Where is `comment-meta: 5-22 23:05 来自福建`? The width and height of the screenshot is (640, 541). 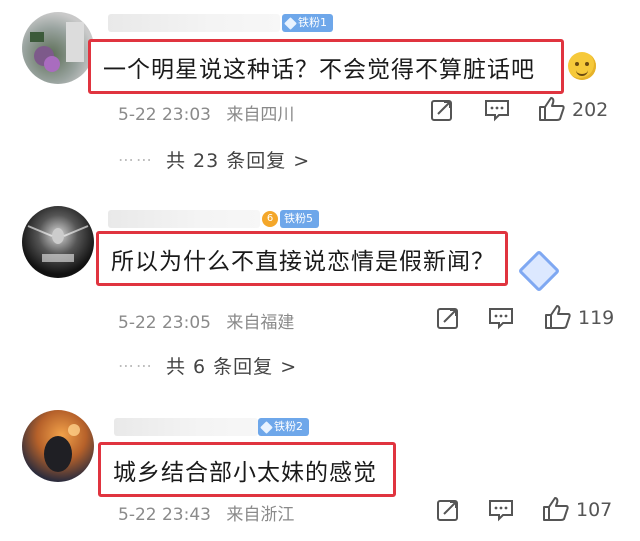 comment-meta: 5-22 23:05 来自福建 is located at coordinates (206, 320).